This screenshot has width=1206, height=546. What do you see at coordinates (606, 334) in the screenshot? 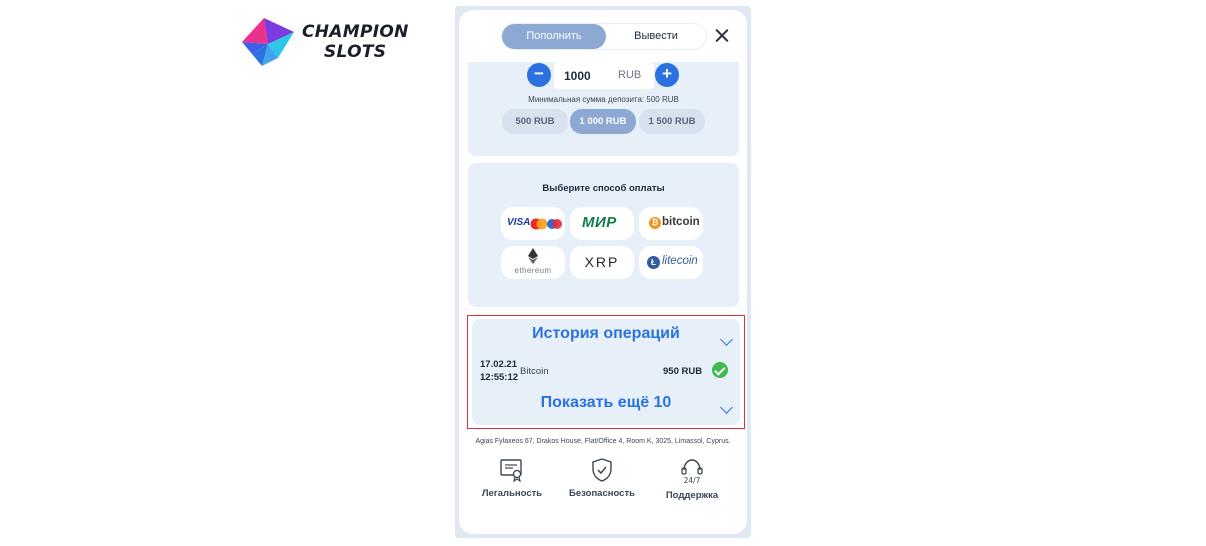
I see `history-title: История операций` at bounding box center [606, 334].